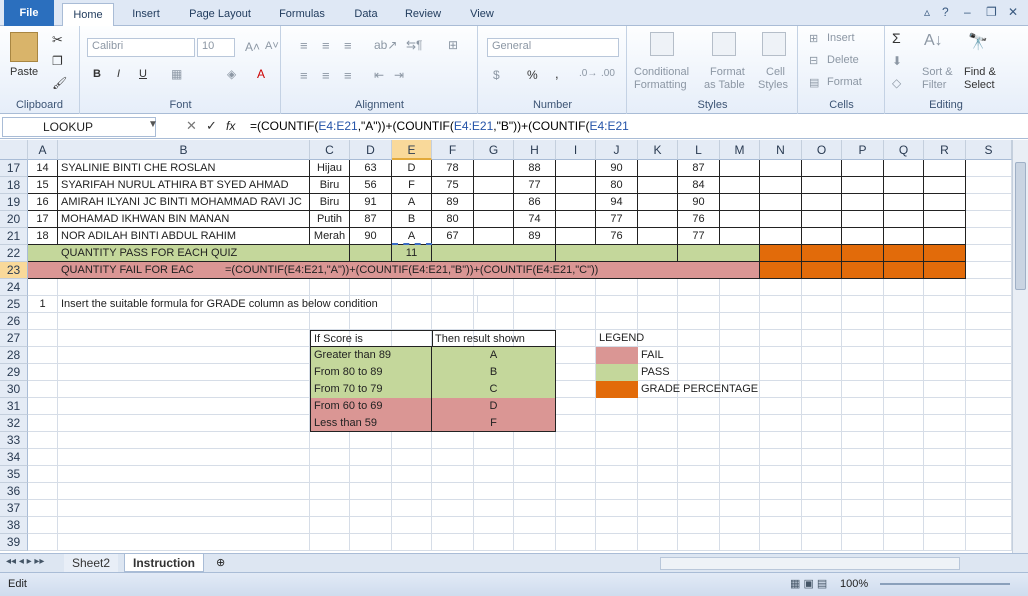  What do you see at coordinates (980, 72) in the screenshot?
I see `find-select-button: Find &` at bounding box center [980, 72].